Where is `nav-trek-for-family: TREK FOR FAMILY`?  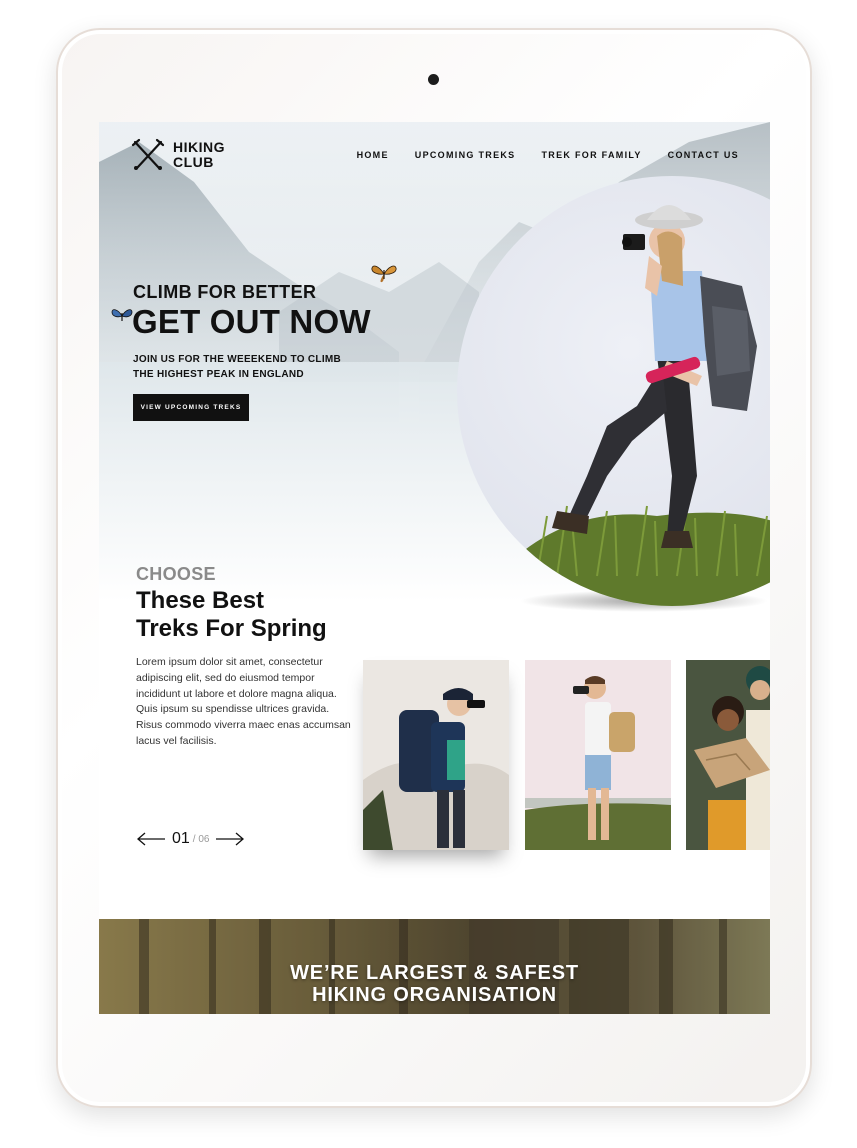 nav-trek-for-family: TREK FOR FAMILY is located at coordinates (591, 155).